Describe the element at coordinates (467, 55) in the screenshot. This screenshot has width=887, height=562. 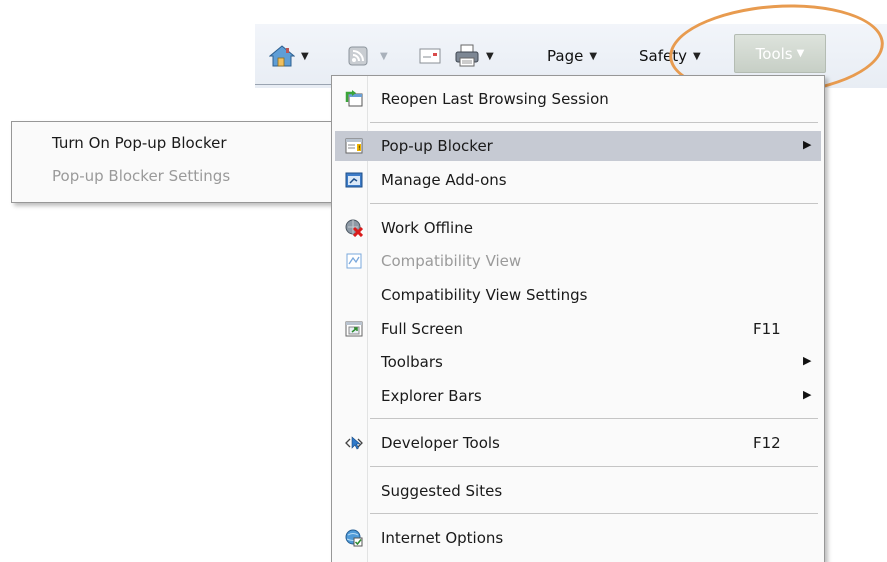
I see `print-icon` at that location.